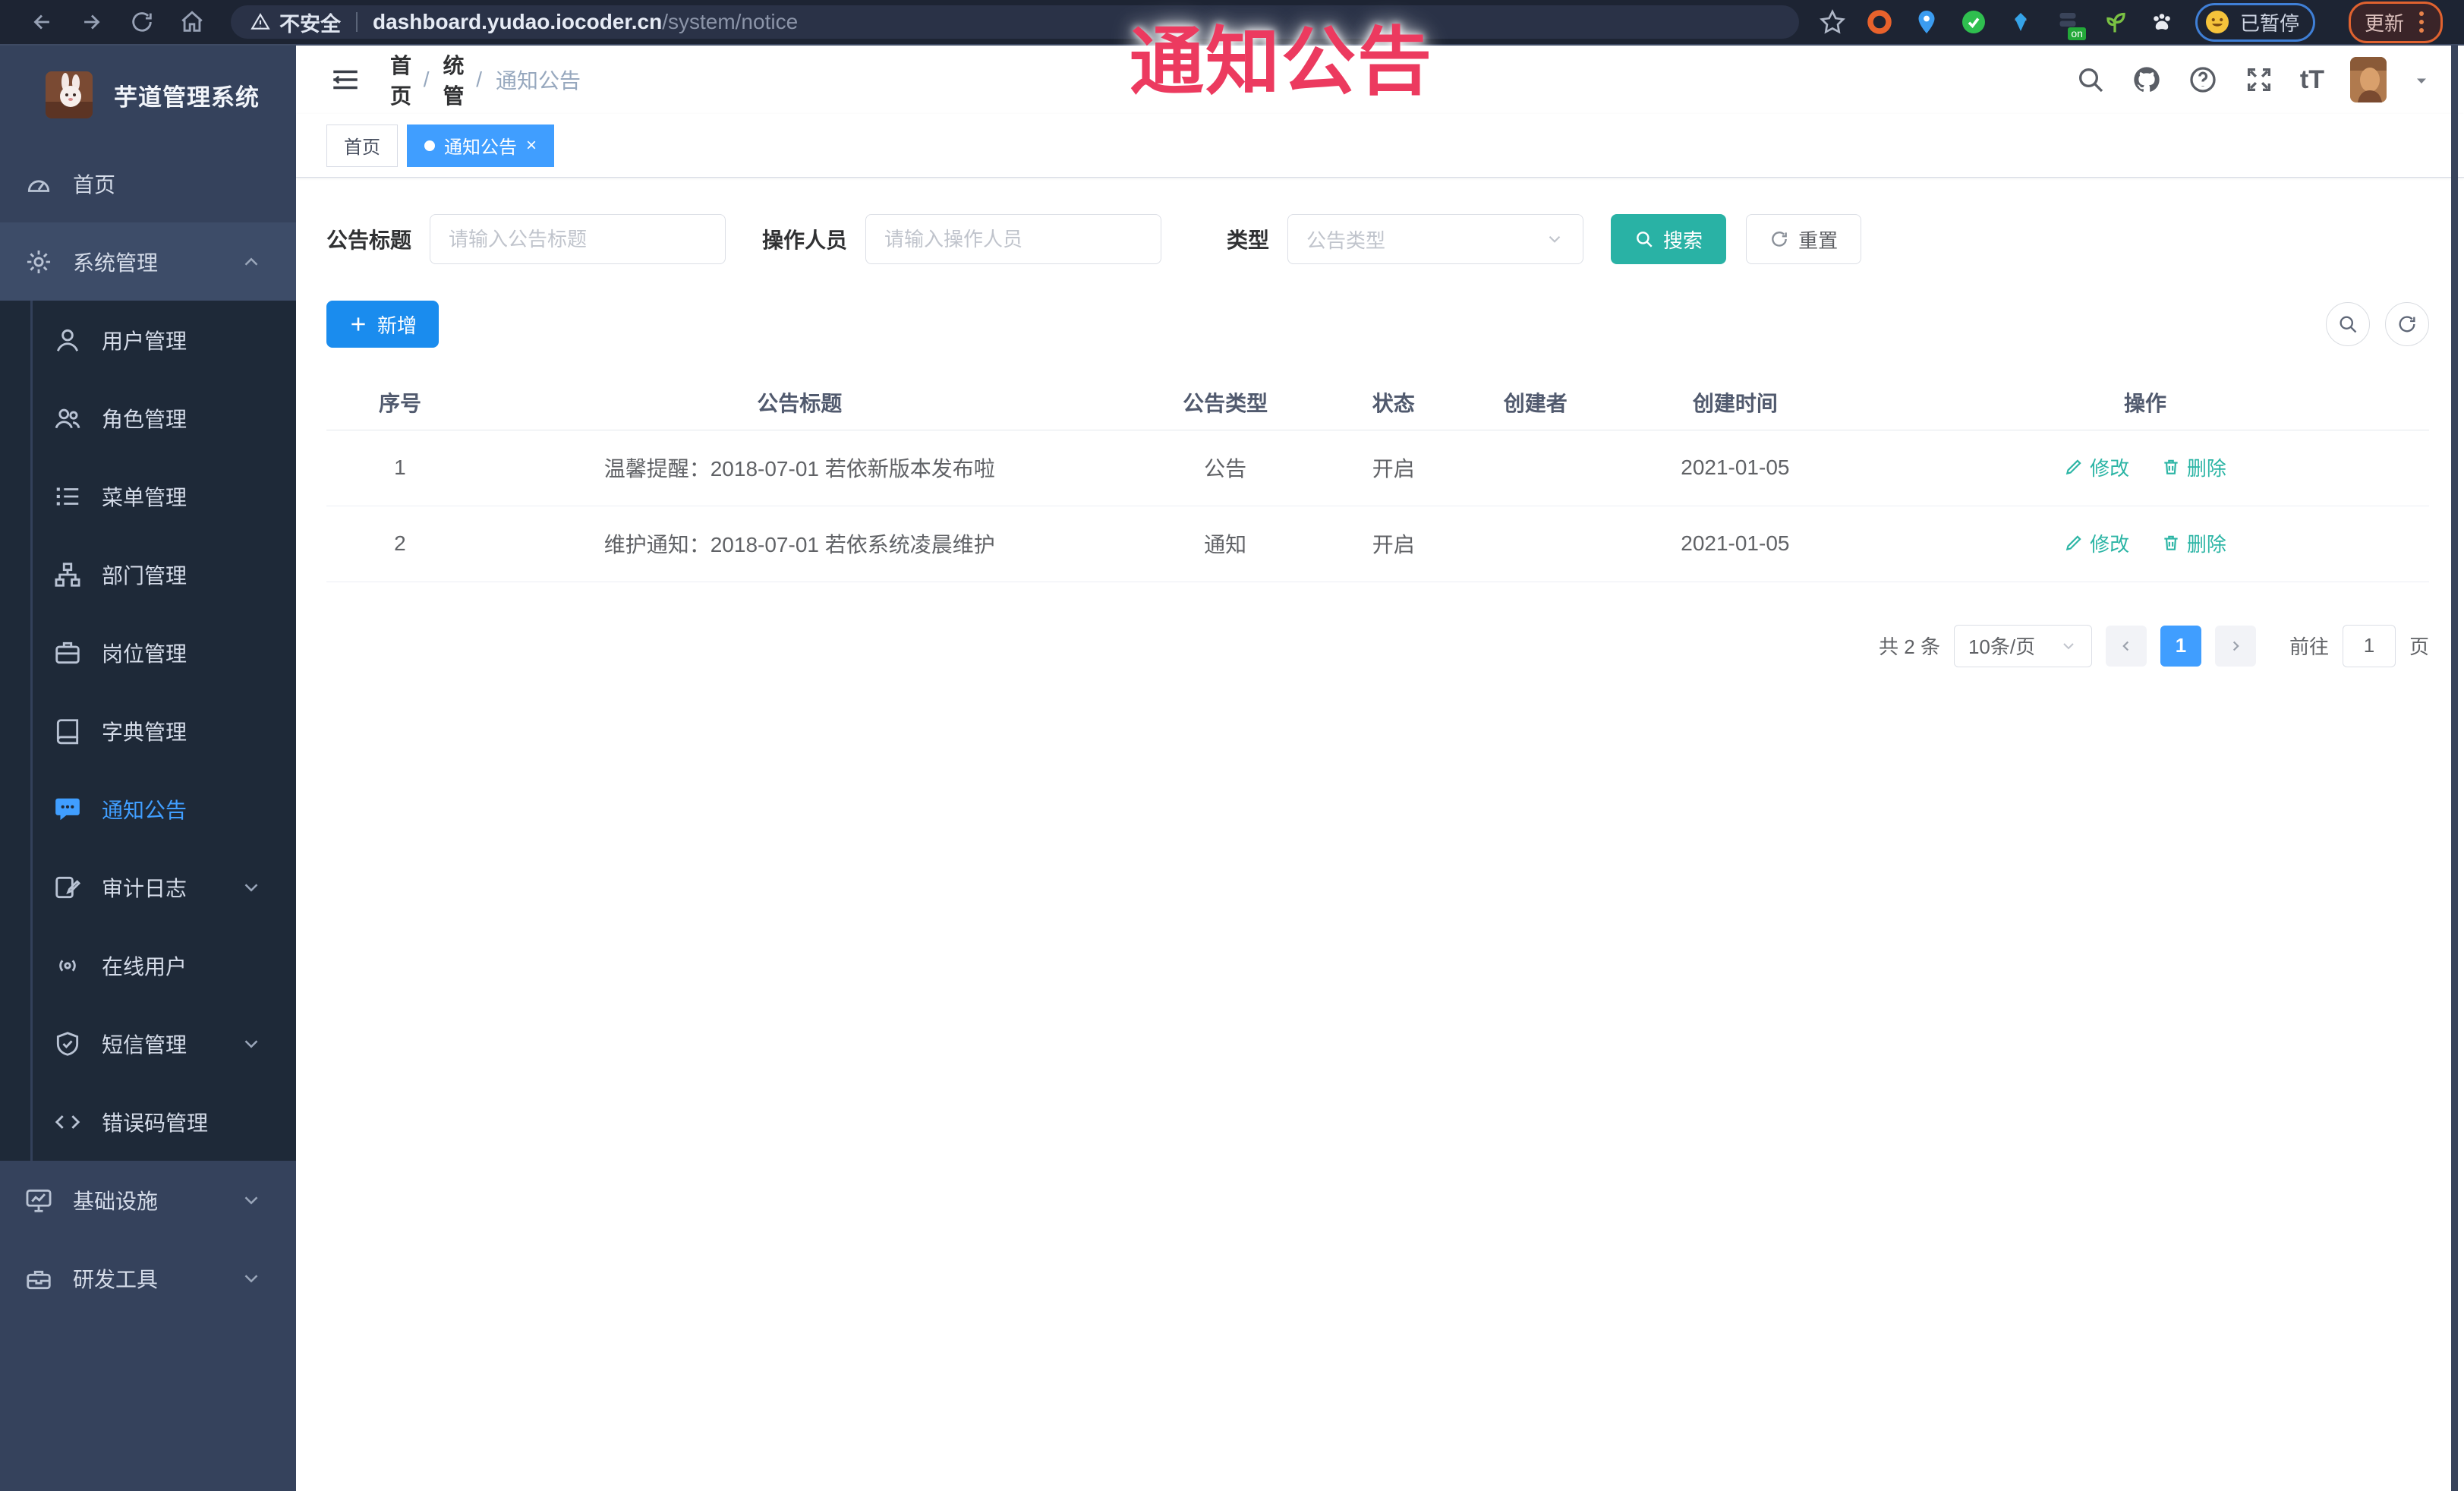  I want to click on extension-gem-icon, so click(2021, 22).